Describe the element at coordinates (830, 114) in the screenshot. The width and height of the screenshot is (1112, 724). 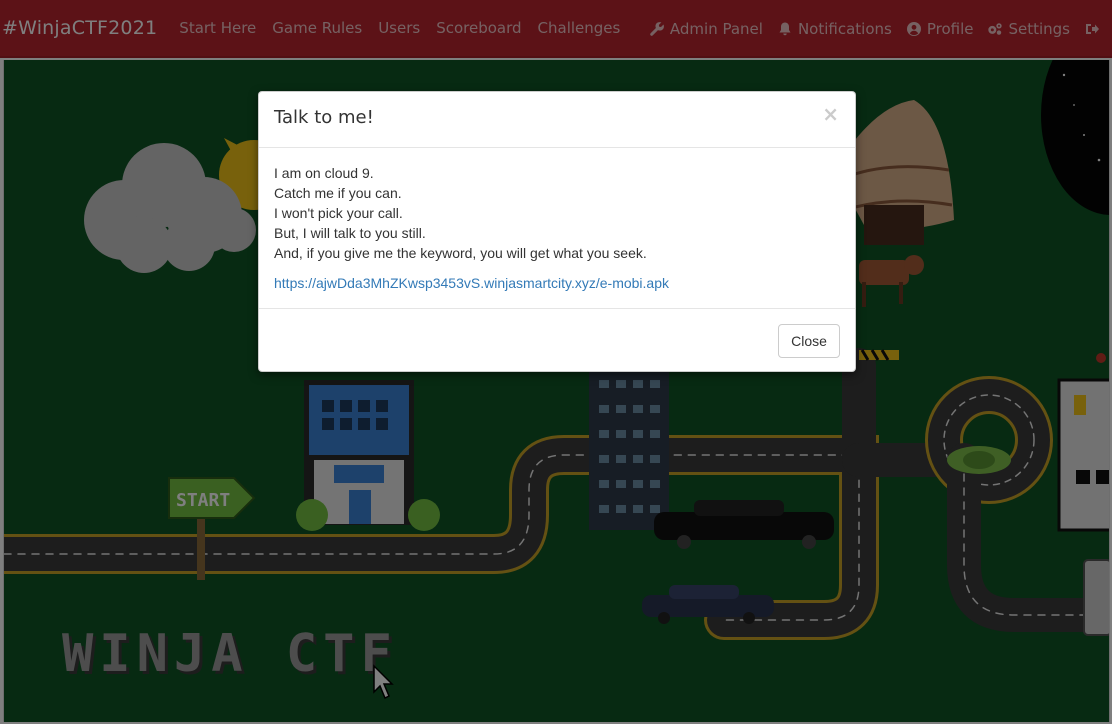
I see `modal-close-icon: ×` at that location.